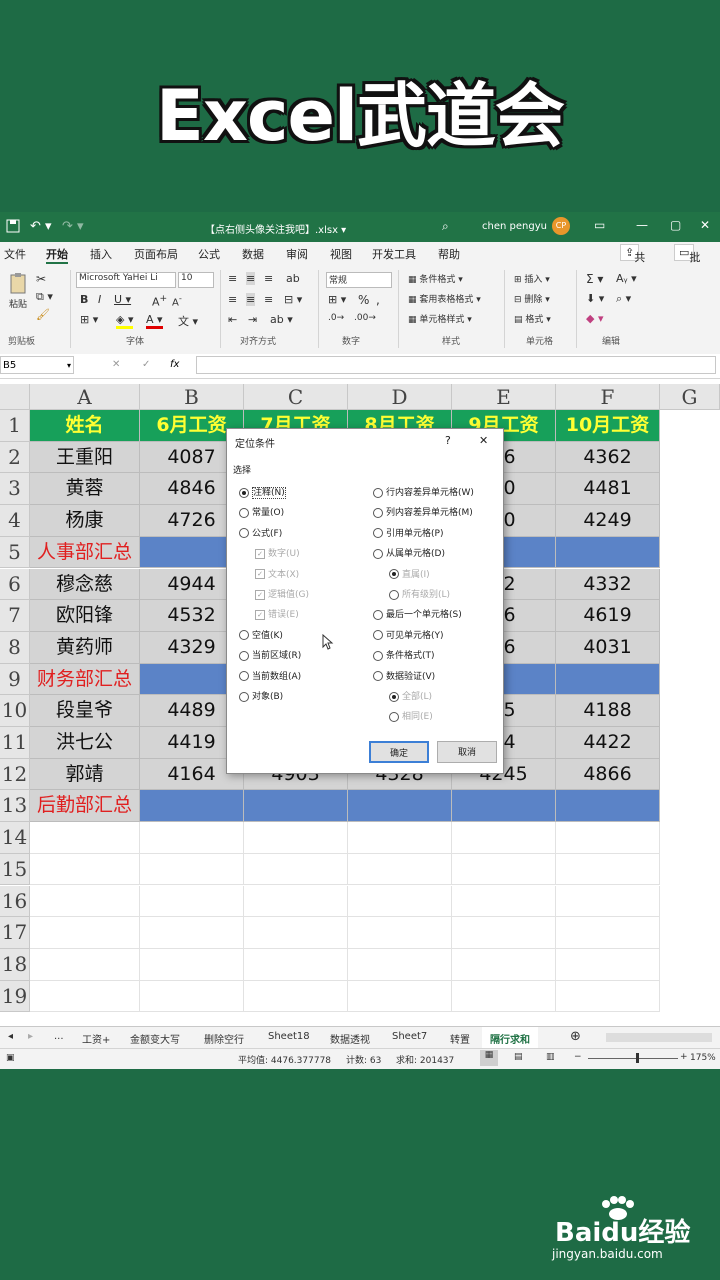 Image resolution: width=720 pixels, height=1280 pixels. I want to click on cut-icon: ✂, so click(41, 279).